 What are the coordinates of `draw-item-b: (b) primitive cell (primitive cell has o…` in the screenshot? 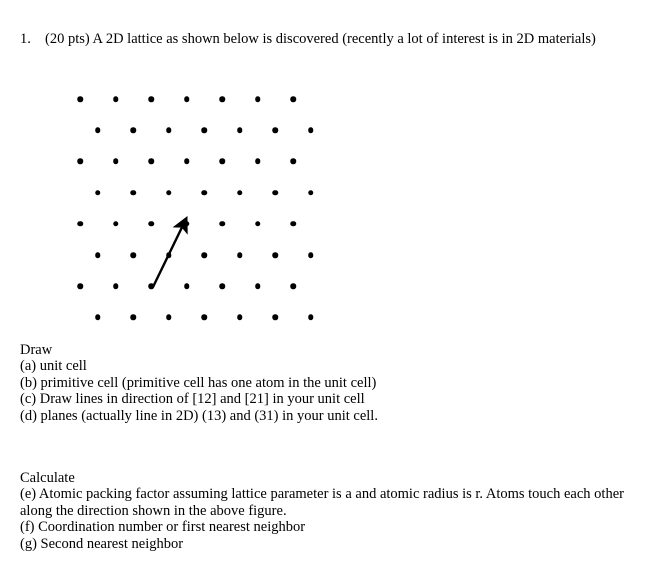 It's located at (198, 382).